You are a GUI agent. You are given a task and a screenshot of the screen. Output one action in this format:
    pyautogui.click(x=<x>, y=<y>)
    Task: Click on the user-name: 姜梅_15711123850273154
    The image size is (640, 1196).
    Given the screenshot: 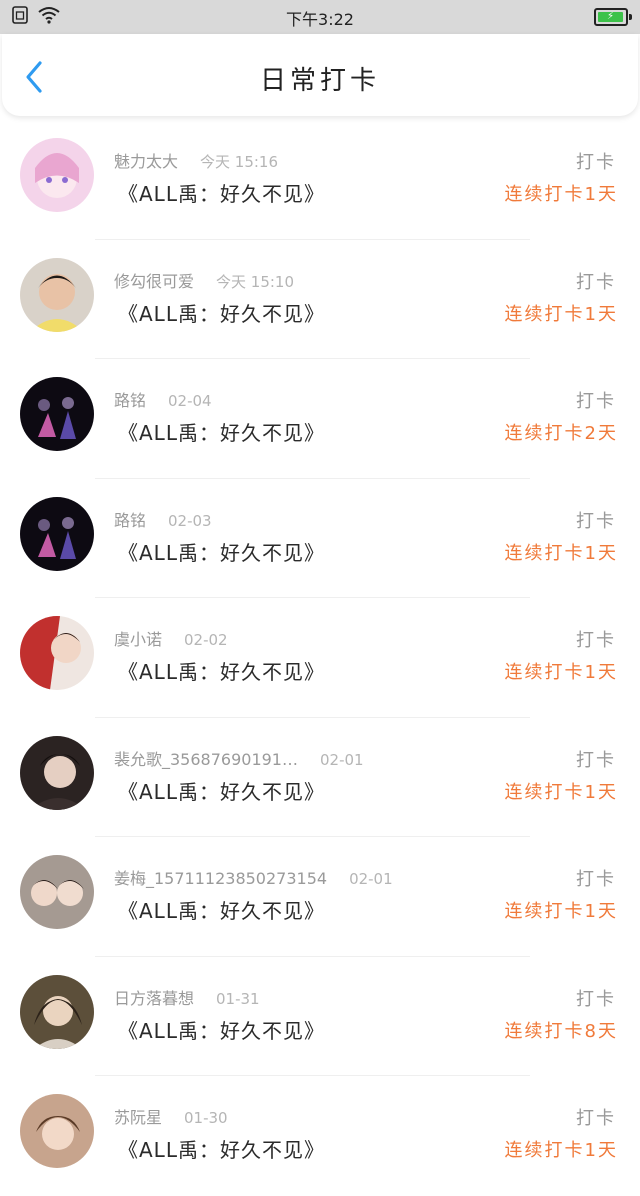 What is the action you would take?
    pyautogui.click(x=220, y=878)
    